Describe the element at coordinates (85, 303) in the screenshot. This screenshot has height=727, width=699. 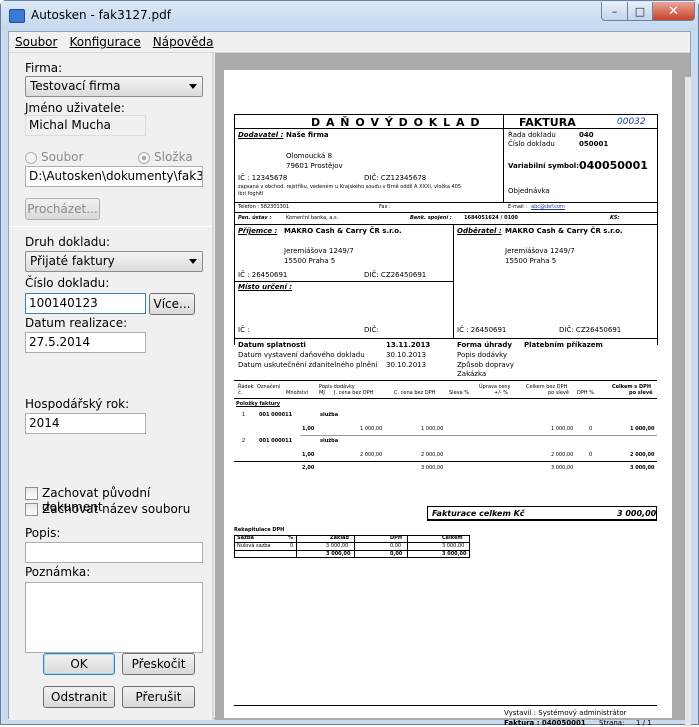
I see `cislo-field: 100140123` at that location.